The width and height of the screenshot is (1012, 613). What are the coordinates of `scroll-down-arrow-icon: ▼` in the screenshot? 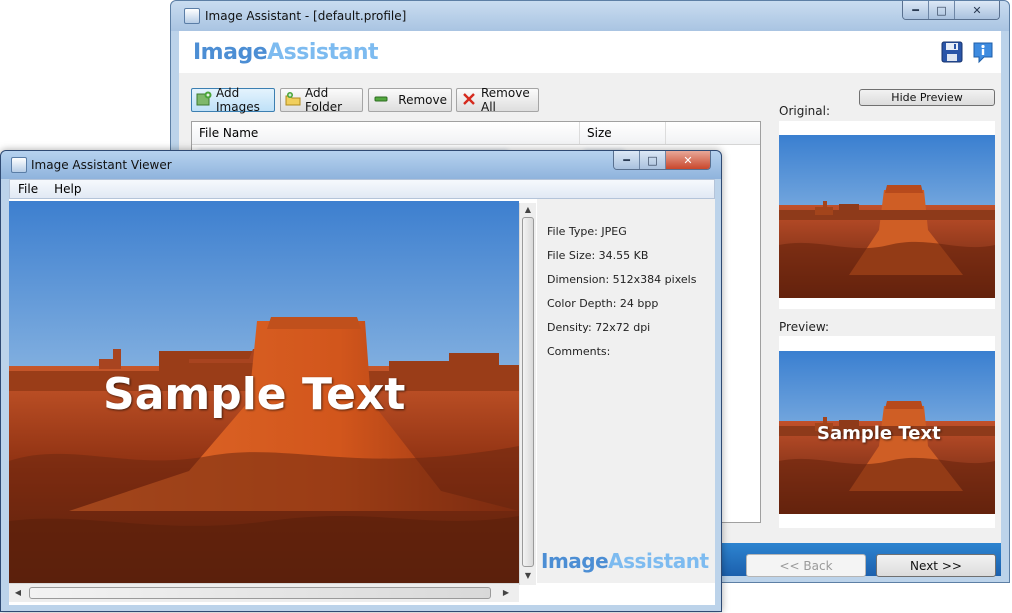 It's located at (528, 575).